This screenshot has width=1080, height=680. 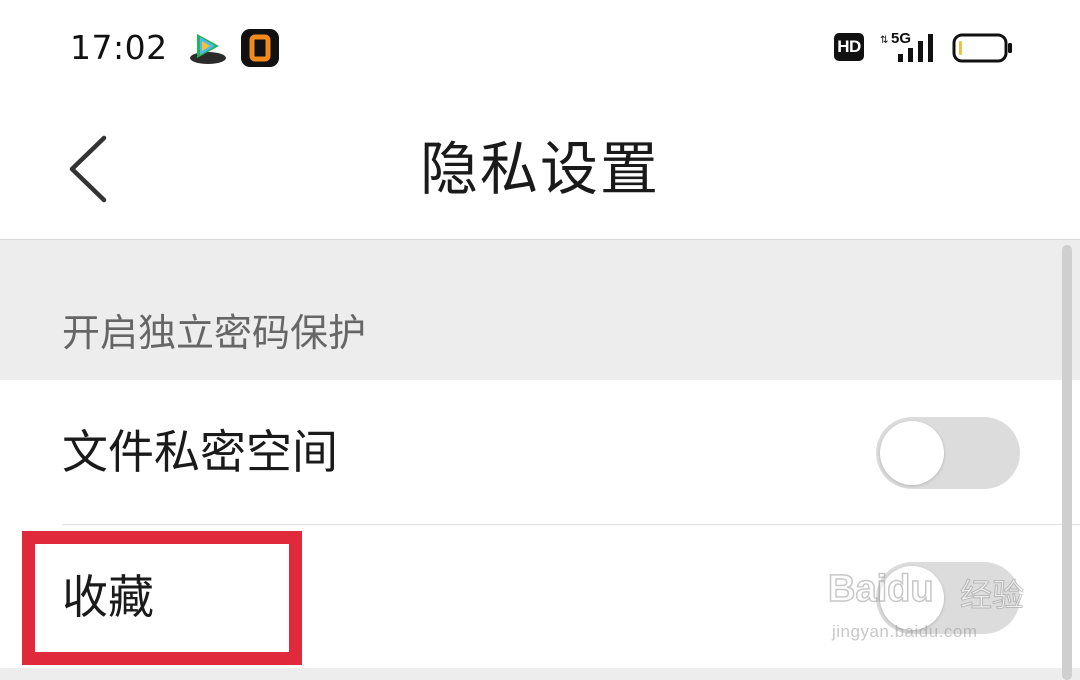 What do you see at coordinates (948, 453) in the screenshot?
I see `file-private-space-toggle` at bounding box center [948, 453].